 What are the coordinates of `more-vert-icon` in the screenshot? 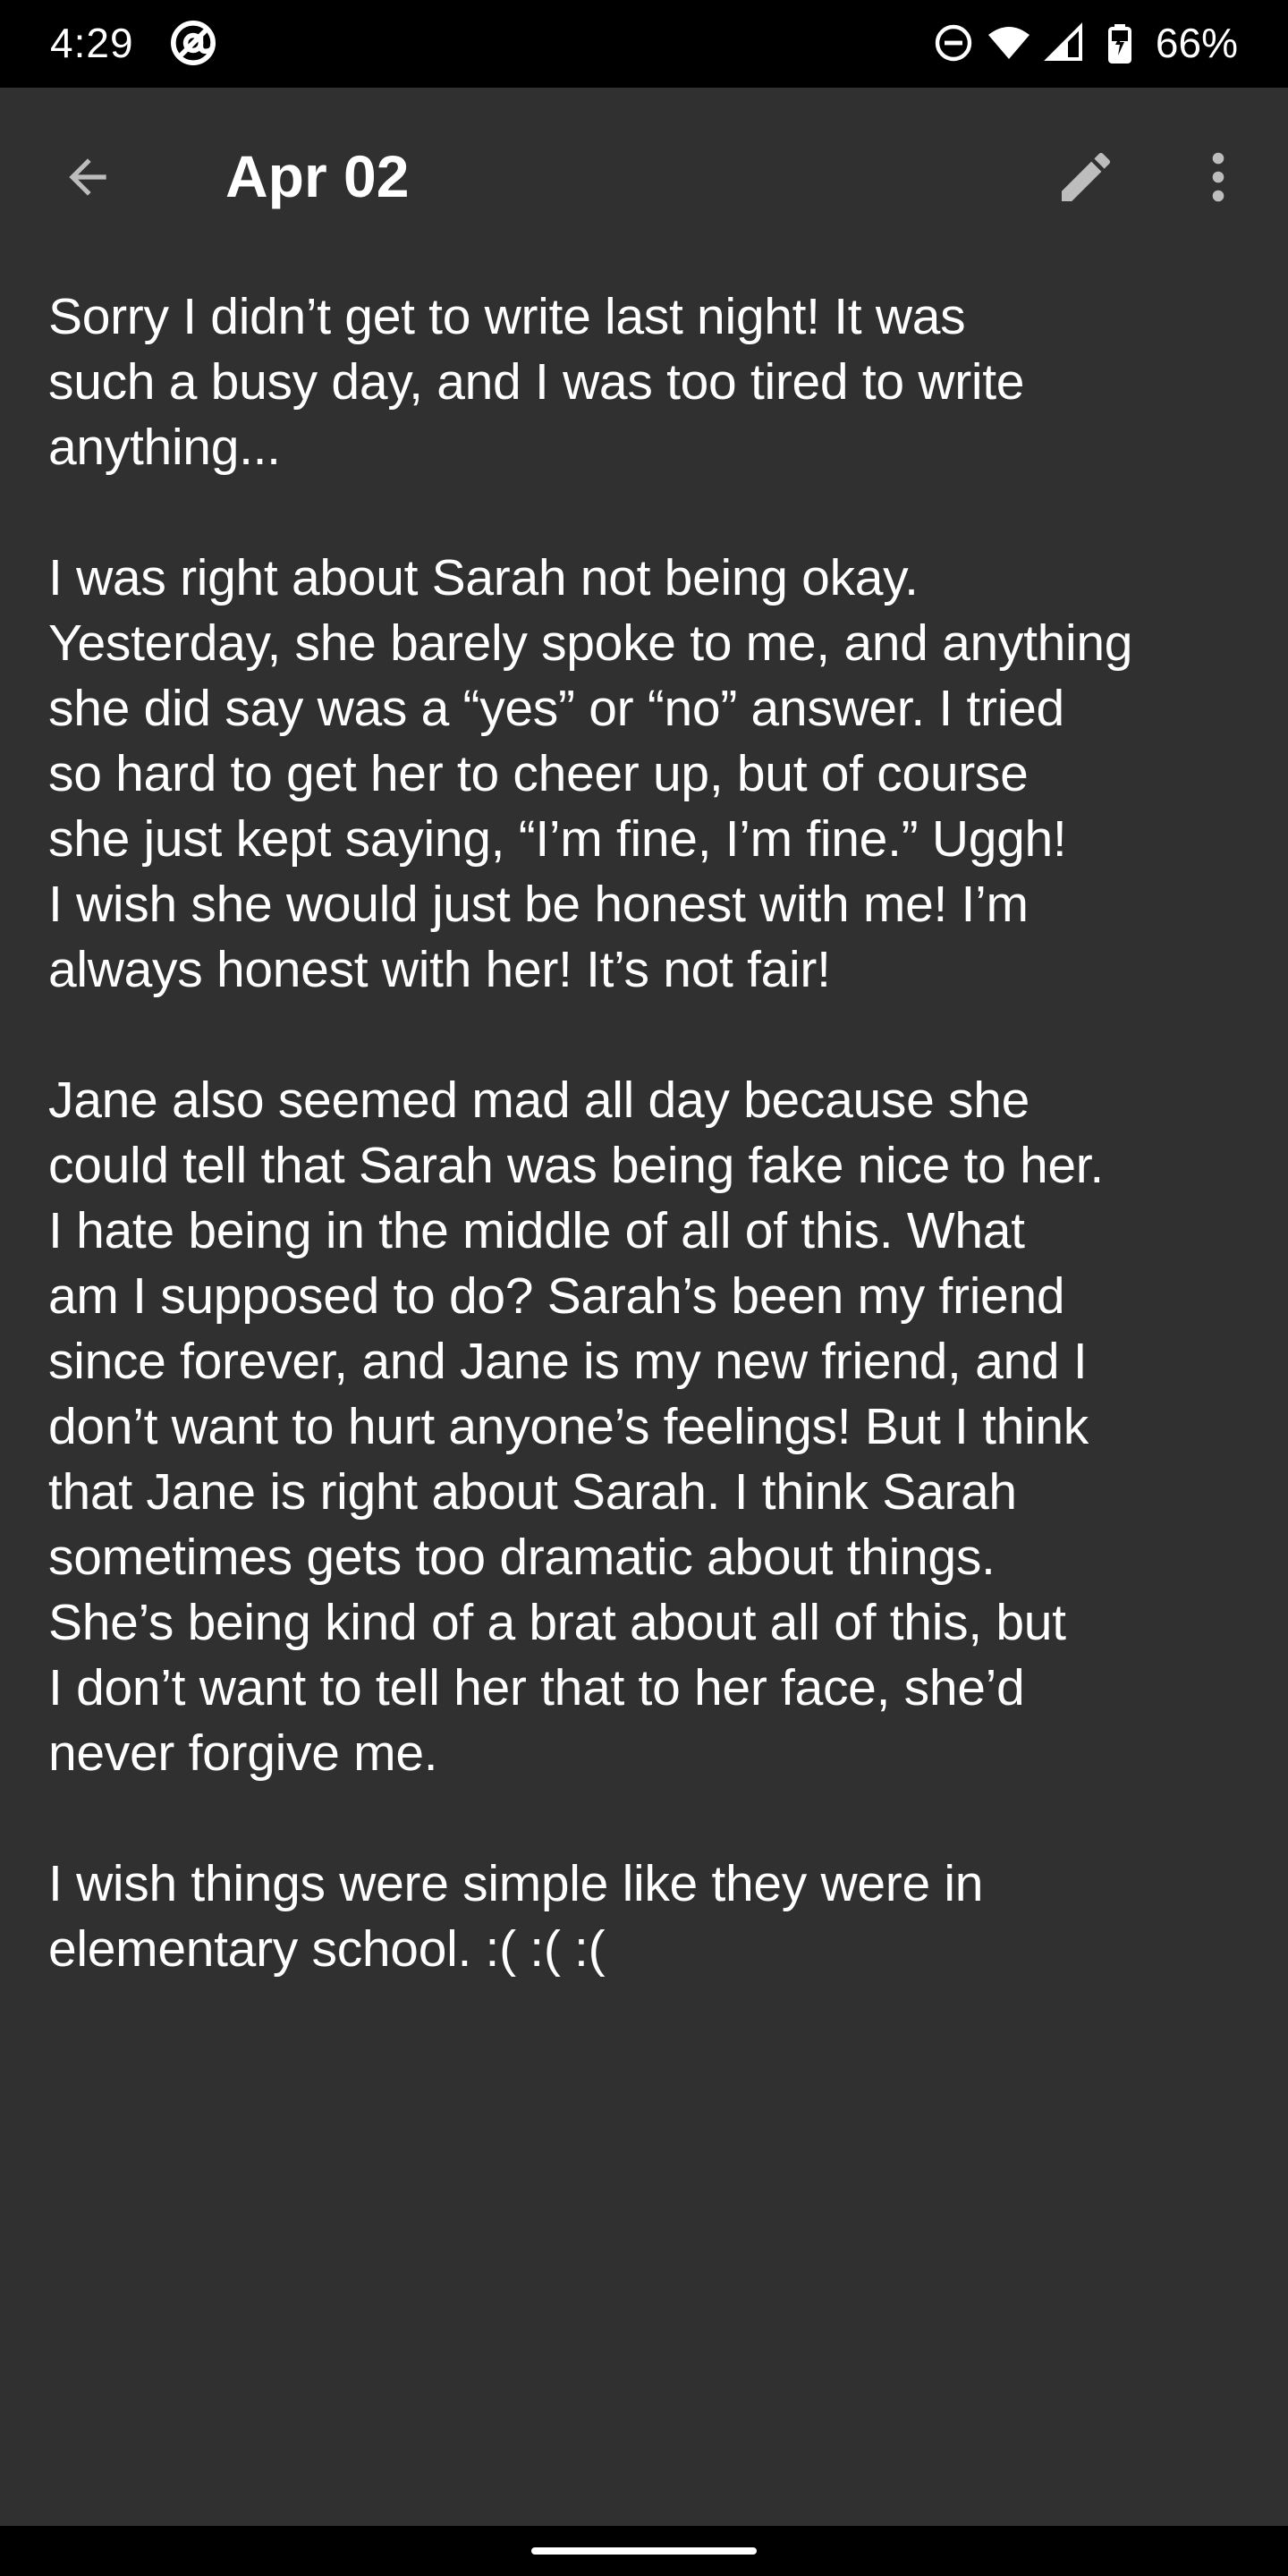 It's located at (1218, 177).